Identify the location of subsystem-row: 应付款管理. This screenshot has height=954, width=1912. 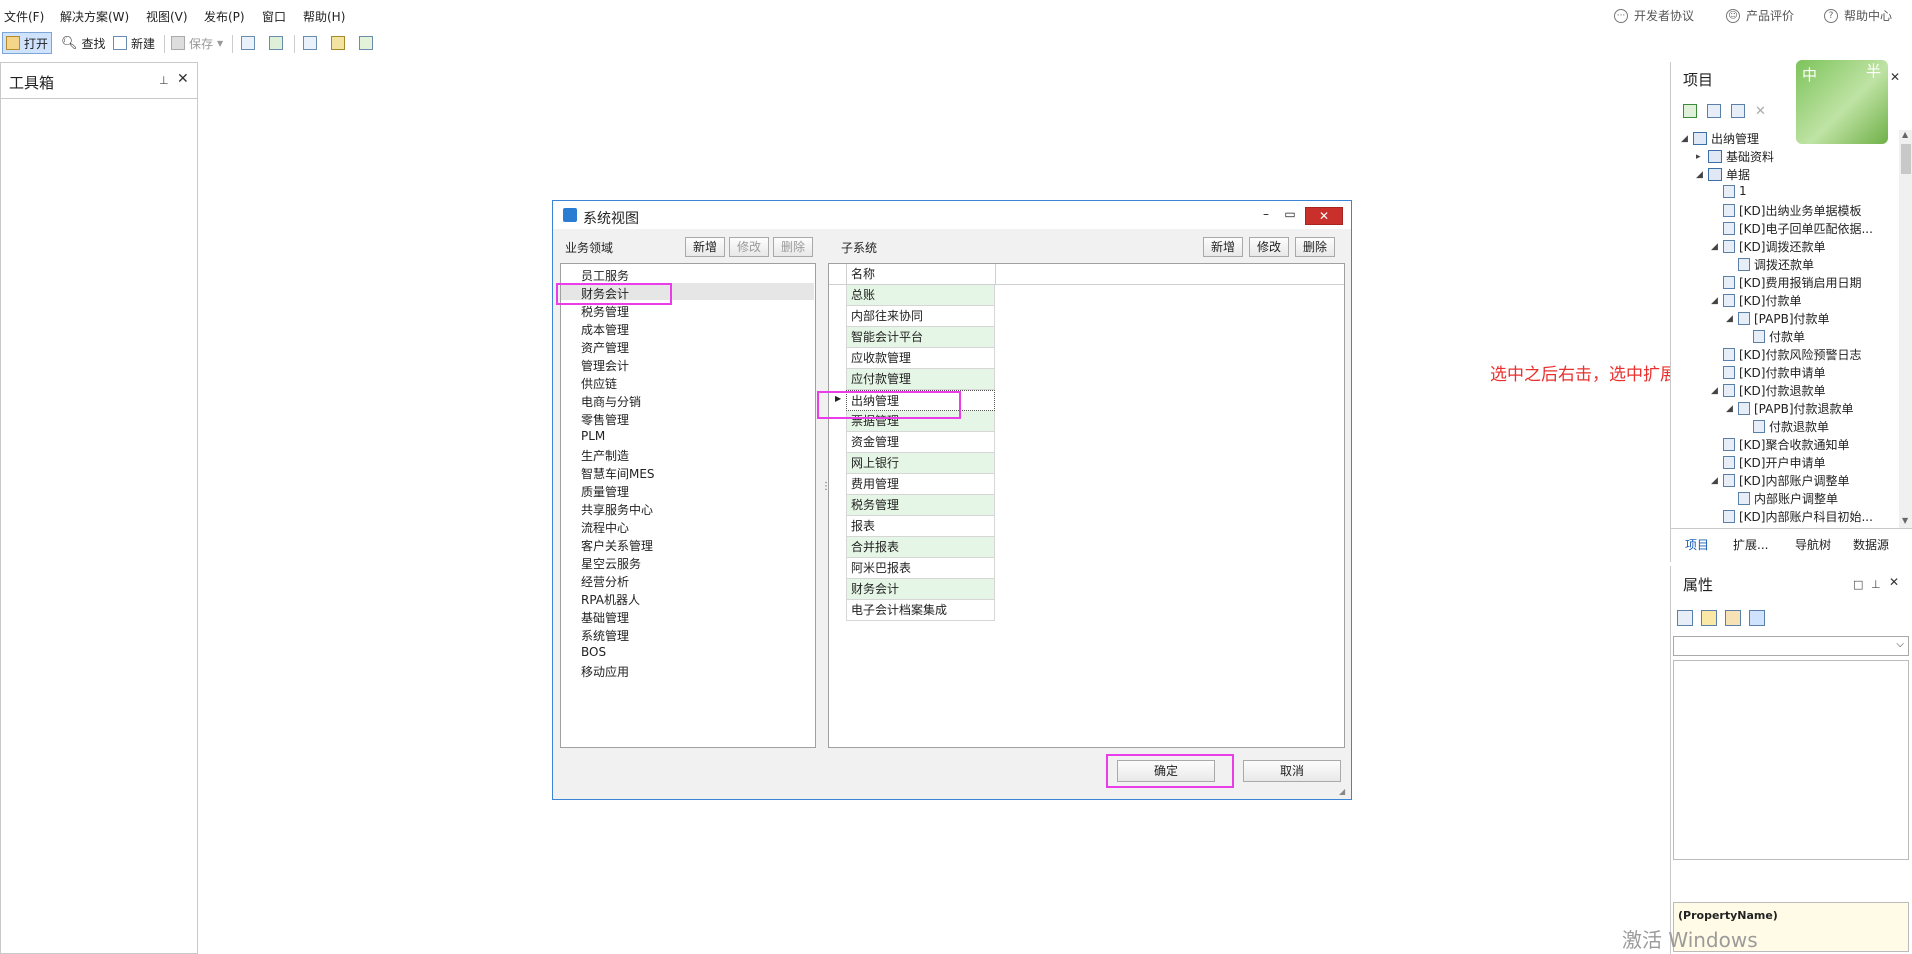
(920, 379).